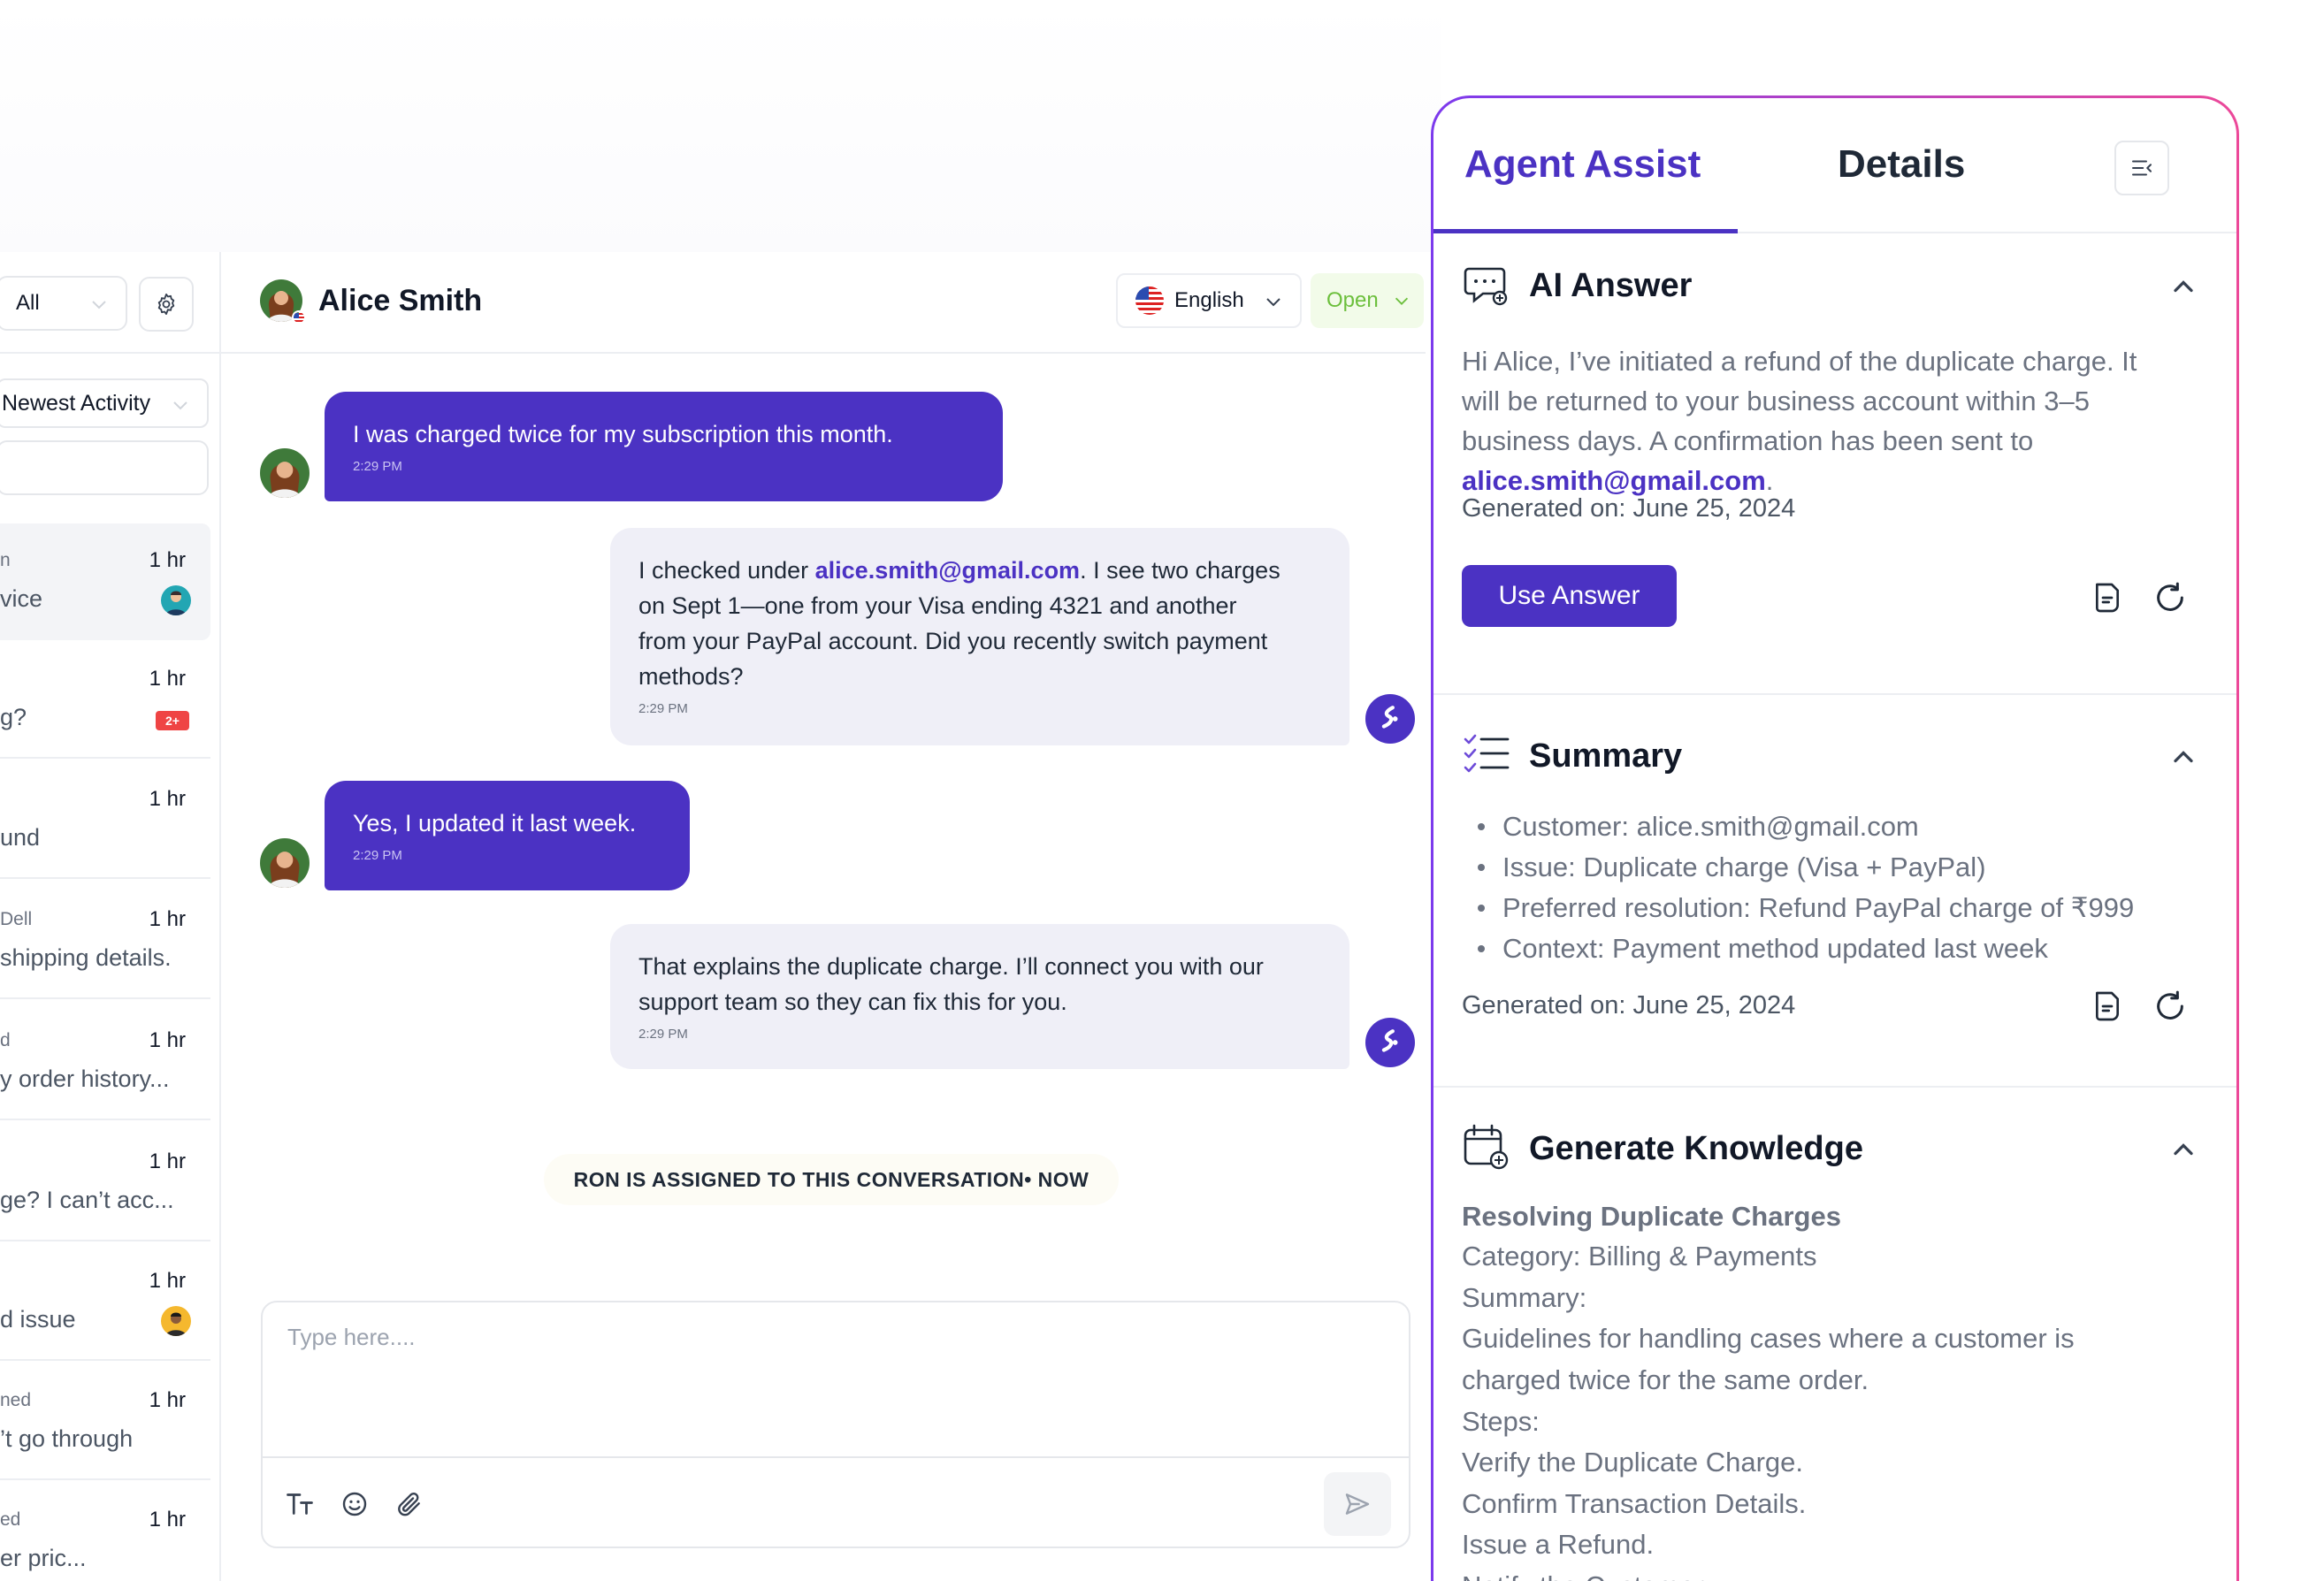 This screenshot has width=2324, height=1581. What do you see at coordinates (1501, 1421) in the screenshot?
I see `knowledge-steps-label: Steps:` at bounding box center [1501, 1421].